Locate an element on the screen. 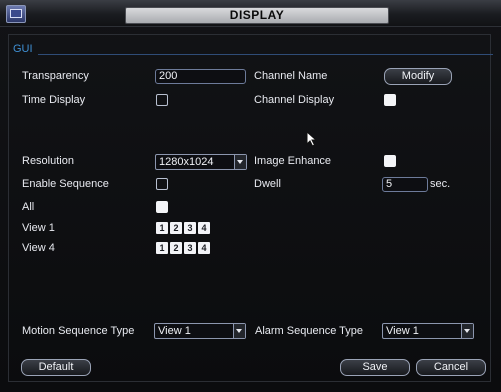 The image size is (501, 392). window-title: DISPLAY is located at coordinates (257, 15).